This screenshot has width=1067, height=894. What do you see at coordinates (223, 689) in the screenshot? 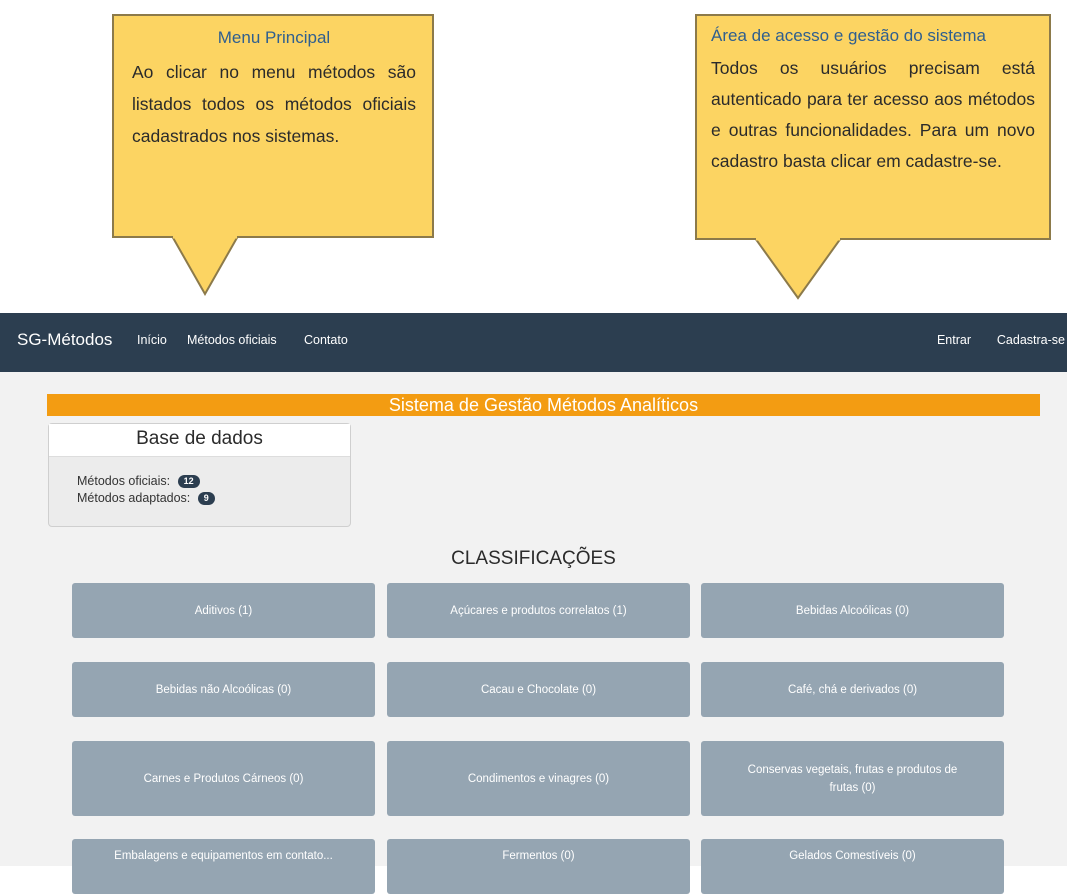
I see `category-button-bebidas-nao-alcoolicas: Bebidas não Alcoólicas (0)` at bounding box center [223, 689].